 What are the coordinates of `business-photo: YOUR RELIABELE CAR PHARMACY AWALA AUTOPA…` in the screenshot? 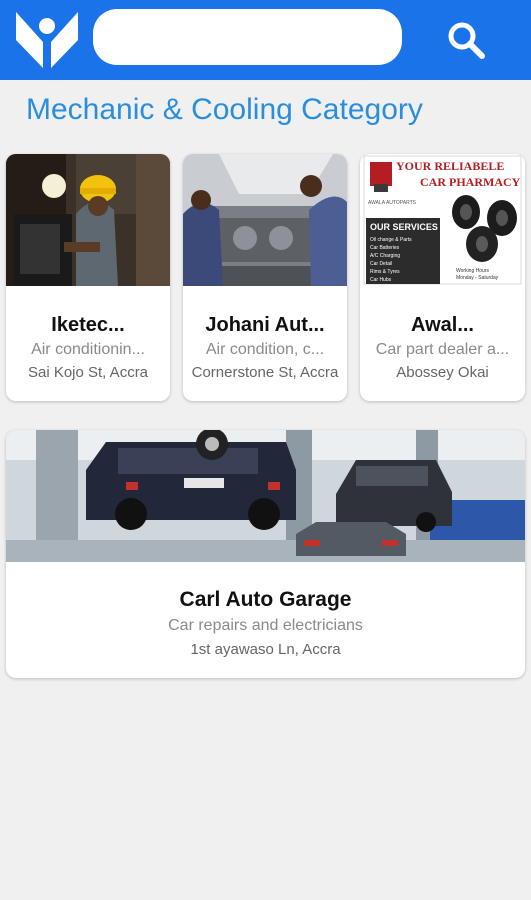 It's located at (442, 220).